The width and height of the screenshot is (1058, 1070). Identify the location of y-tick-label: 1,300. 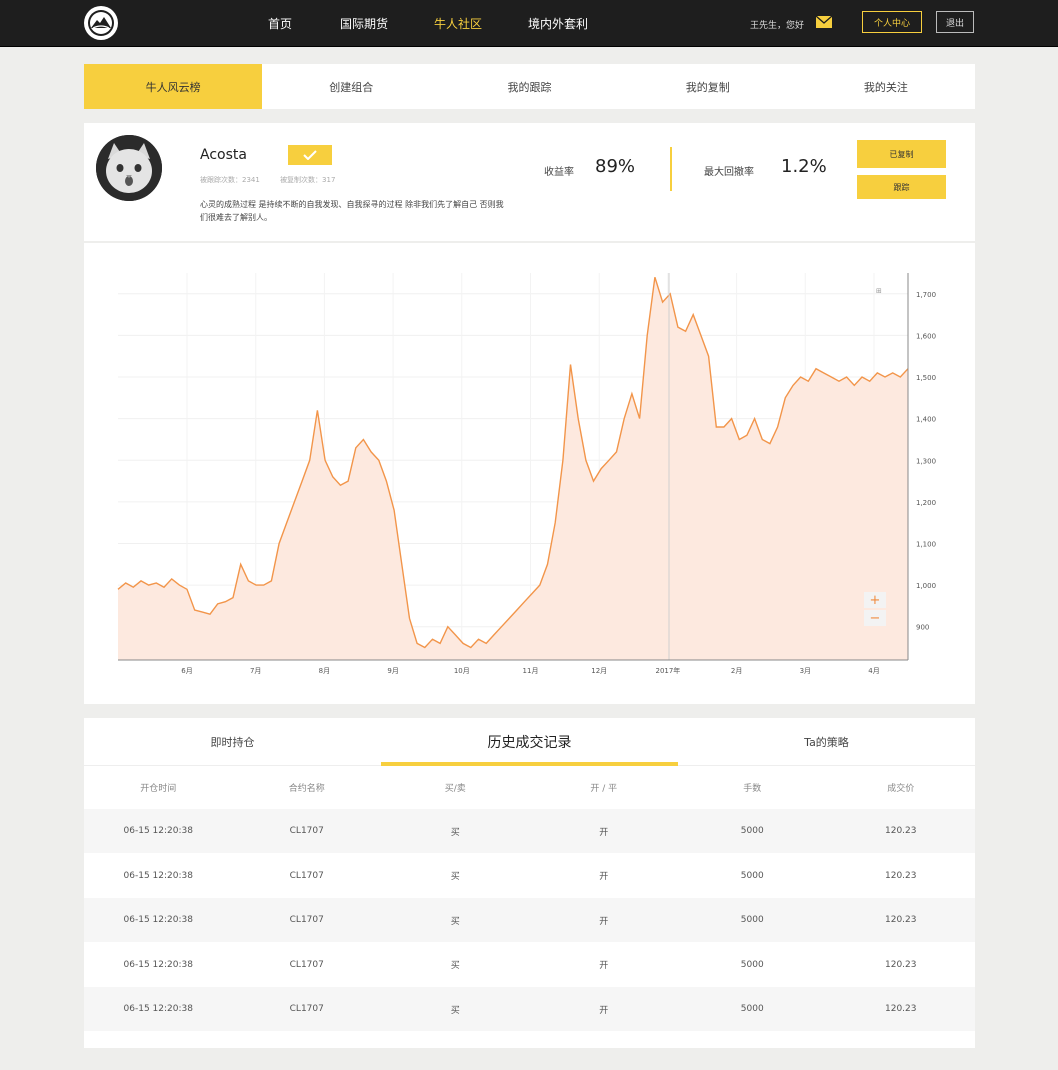
(926, 461).